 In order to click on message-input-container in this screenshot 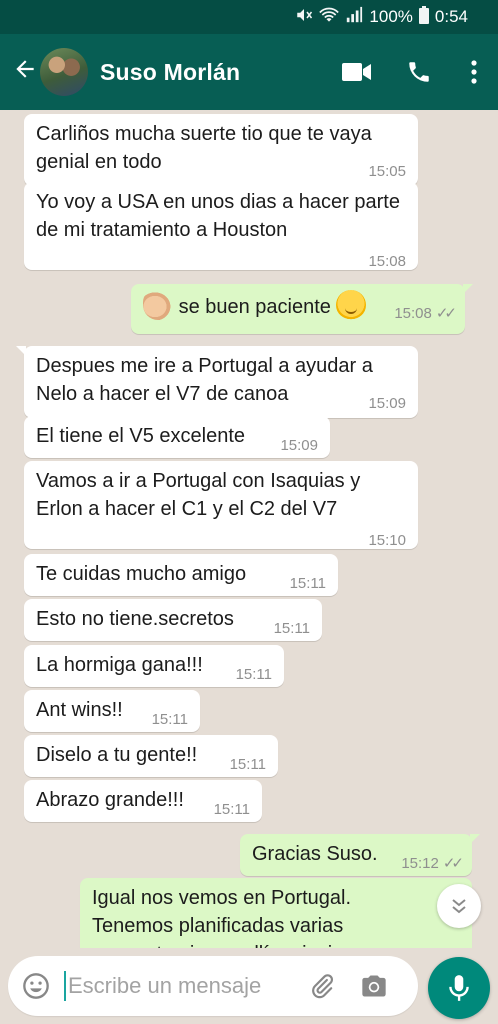, I will do `click(213, 986)`.